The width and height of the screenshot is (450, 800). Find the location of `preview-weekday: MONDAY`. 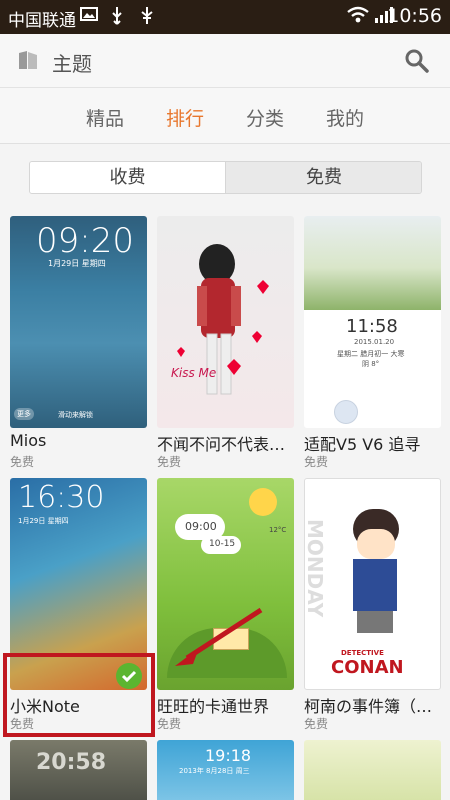

preview-weekday: MONDAY is located at coordinates (315, 568).